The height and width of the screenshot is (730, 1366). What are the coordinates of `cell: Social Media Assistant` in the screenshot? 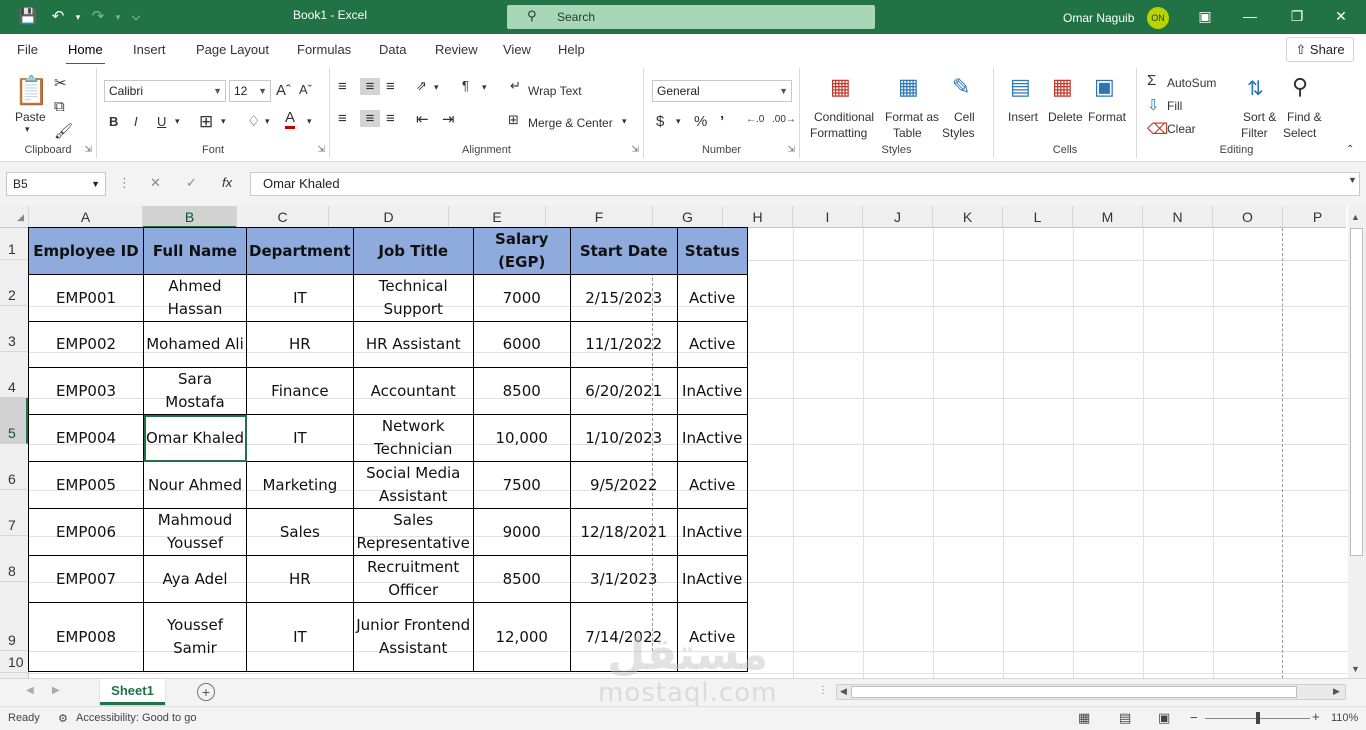 It's located at (413, 485).